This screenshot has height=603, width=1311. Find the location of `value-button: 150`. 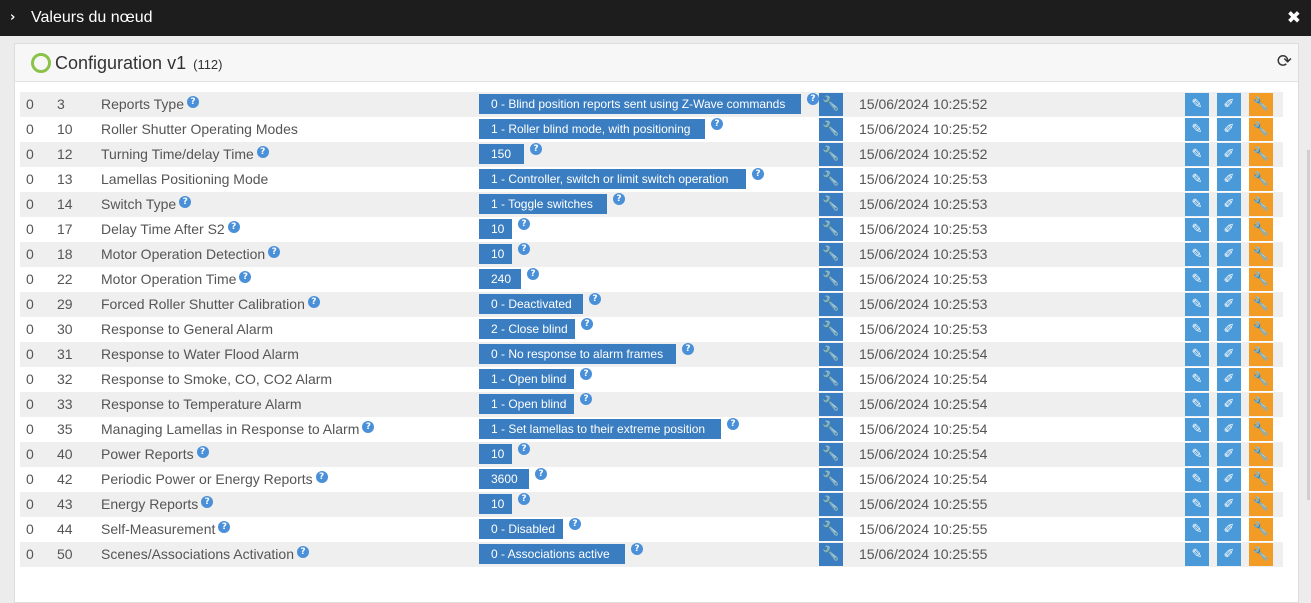

value-button: 150 is located at coordinates (501, 154).